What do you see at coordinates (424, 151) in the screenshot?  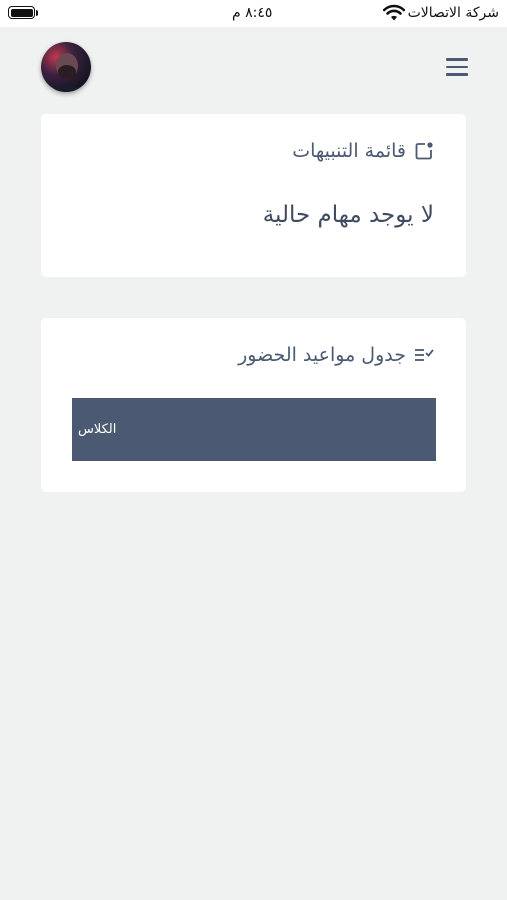 I see `notification-icon` at bounding box center [424, 151].